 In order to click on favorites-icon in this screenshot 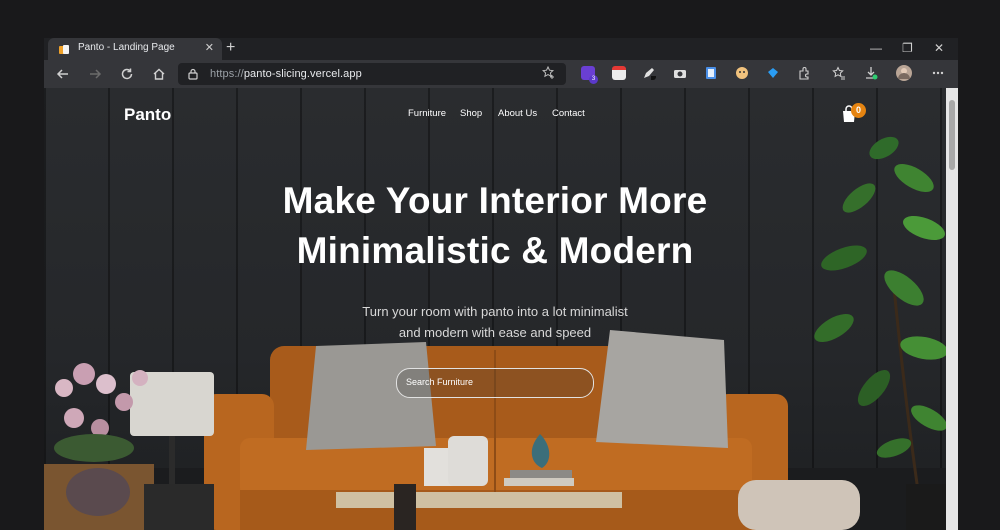, I will do `click(839, 73)`.